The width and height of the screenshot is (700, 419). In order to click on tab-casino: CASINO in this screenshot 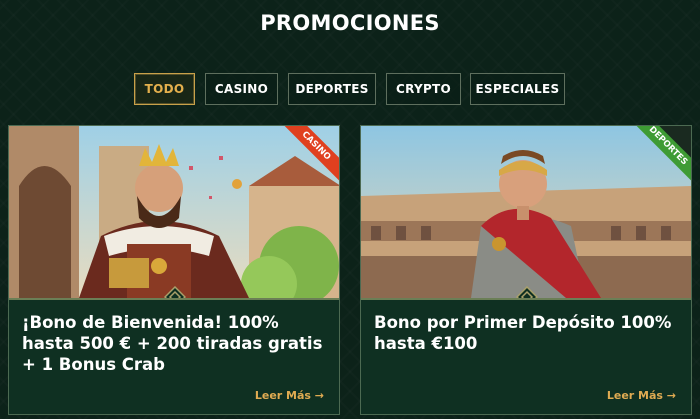, I will do `click(241, 89)`.